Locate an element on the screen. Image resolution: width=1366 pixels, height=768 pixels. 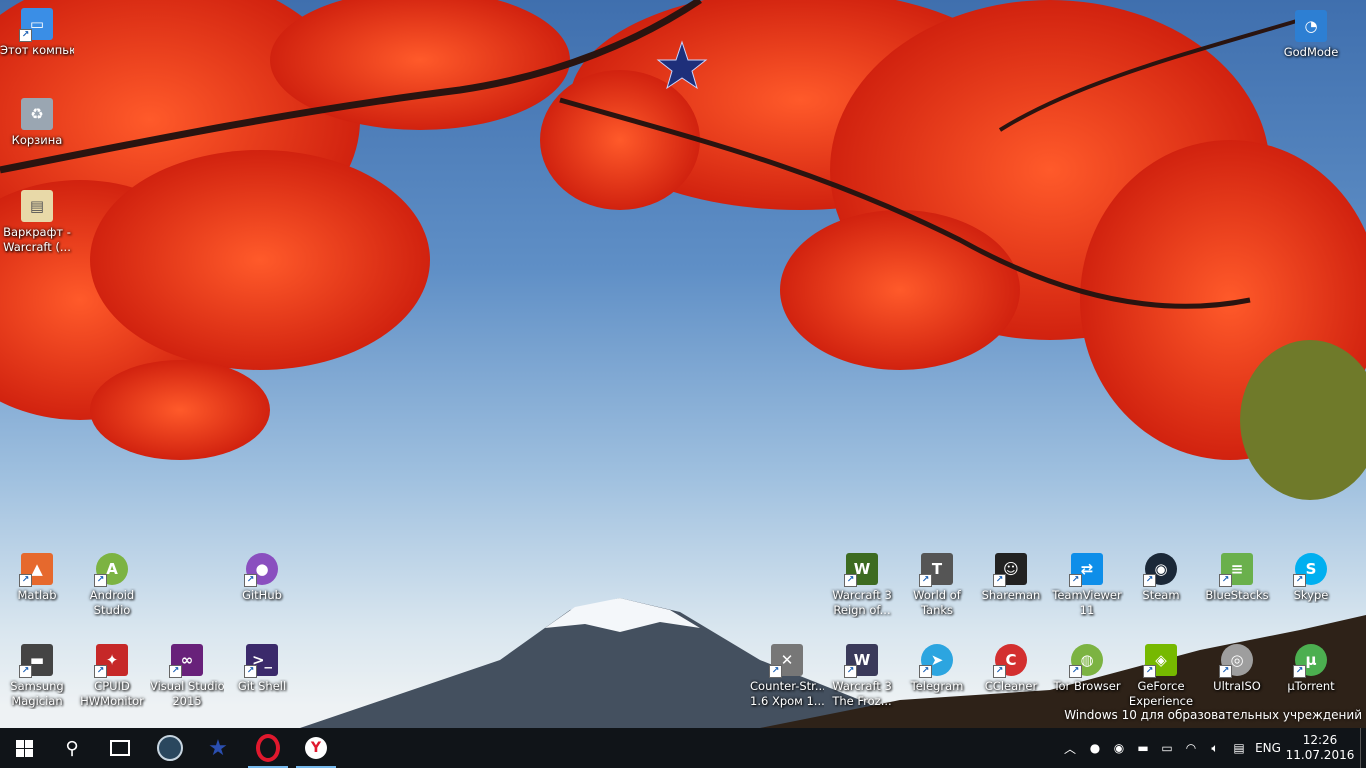
desktop-icon-ccleaner: C ↗ CCleaner is located at coordinates (1011, 669).